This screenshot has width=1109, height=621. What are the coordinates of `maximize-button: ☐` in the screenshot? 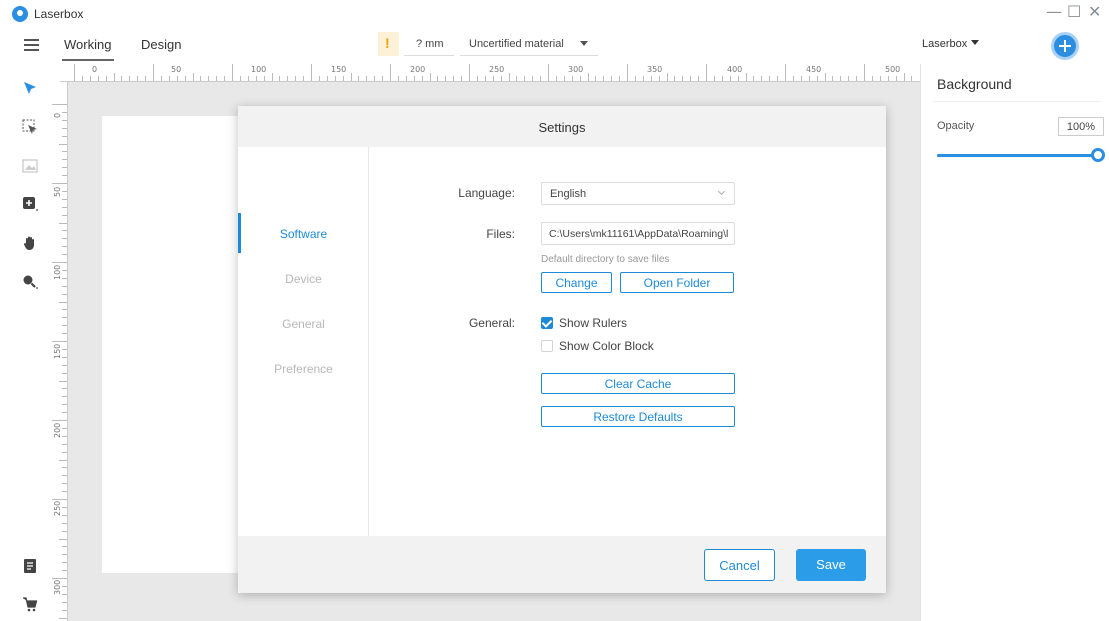 It's located at (1074, 11).